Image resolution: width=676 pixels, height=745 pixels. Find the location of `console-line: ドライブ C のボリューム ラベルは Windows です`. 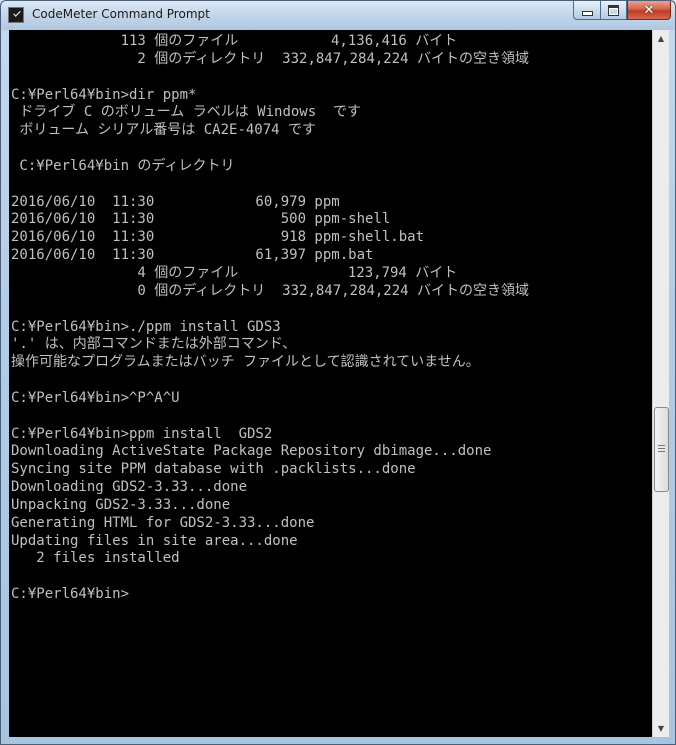

console-line: ドライブ C のボリューム ラベルは Windows です is located at coordinates (186, 112).